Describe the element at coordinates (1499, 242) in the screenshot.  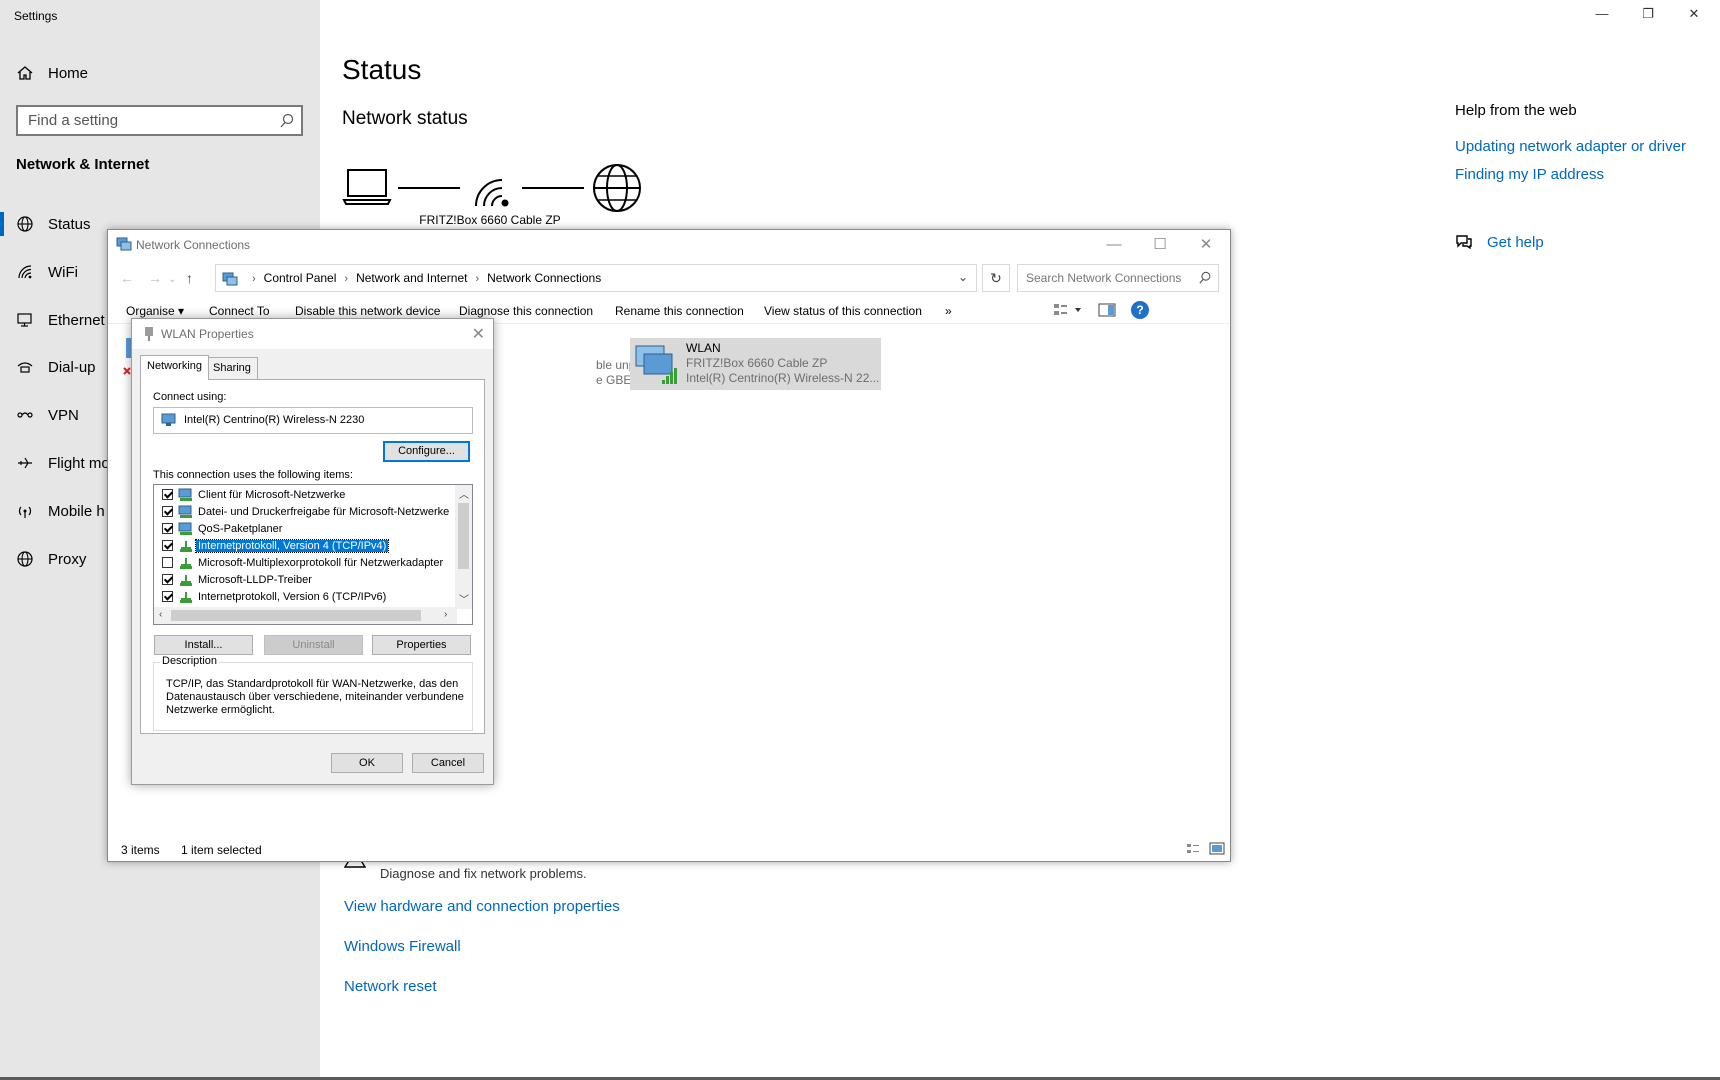
I see `get-help-link: Get help` at that location.